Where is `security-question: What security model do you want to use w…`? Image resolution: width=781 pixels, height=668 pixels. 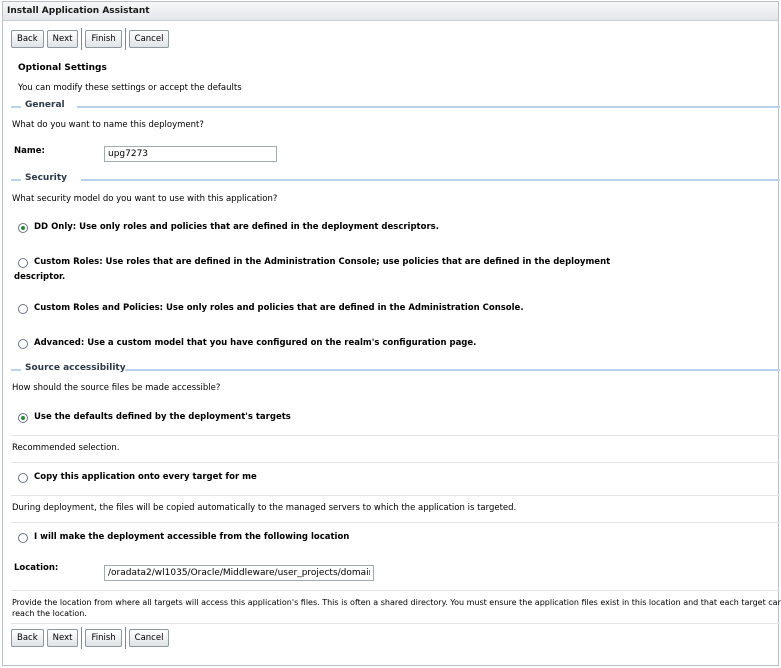
security-question: What security model do you want to use w… is located at coordinates (145, 199).